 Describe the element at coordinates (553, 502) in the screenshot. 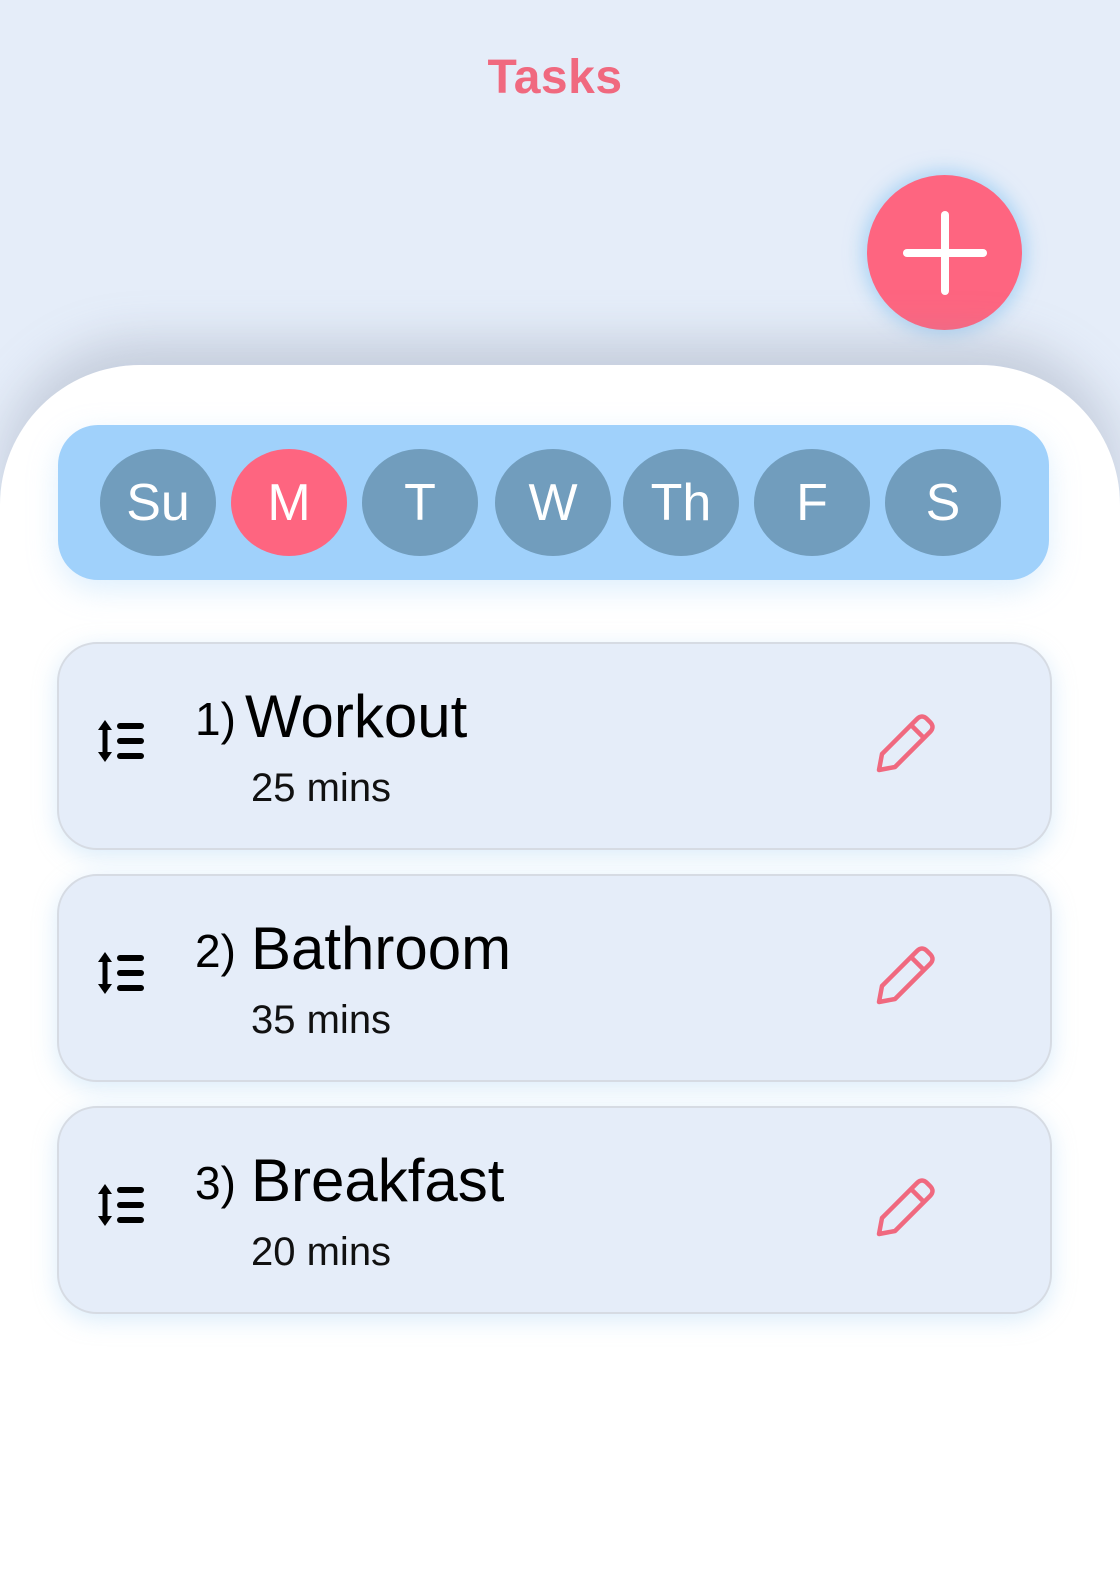

I see `day-button-wednesday: W` at that location.